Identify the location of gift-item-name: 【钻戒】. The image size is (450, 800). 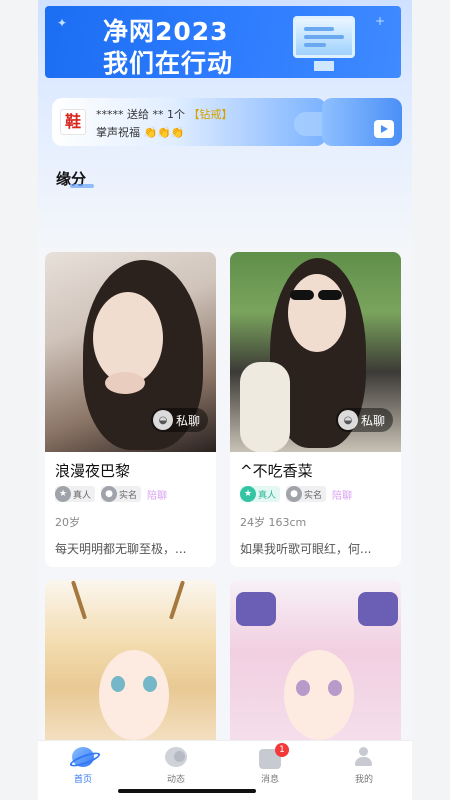
(210, 114).